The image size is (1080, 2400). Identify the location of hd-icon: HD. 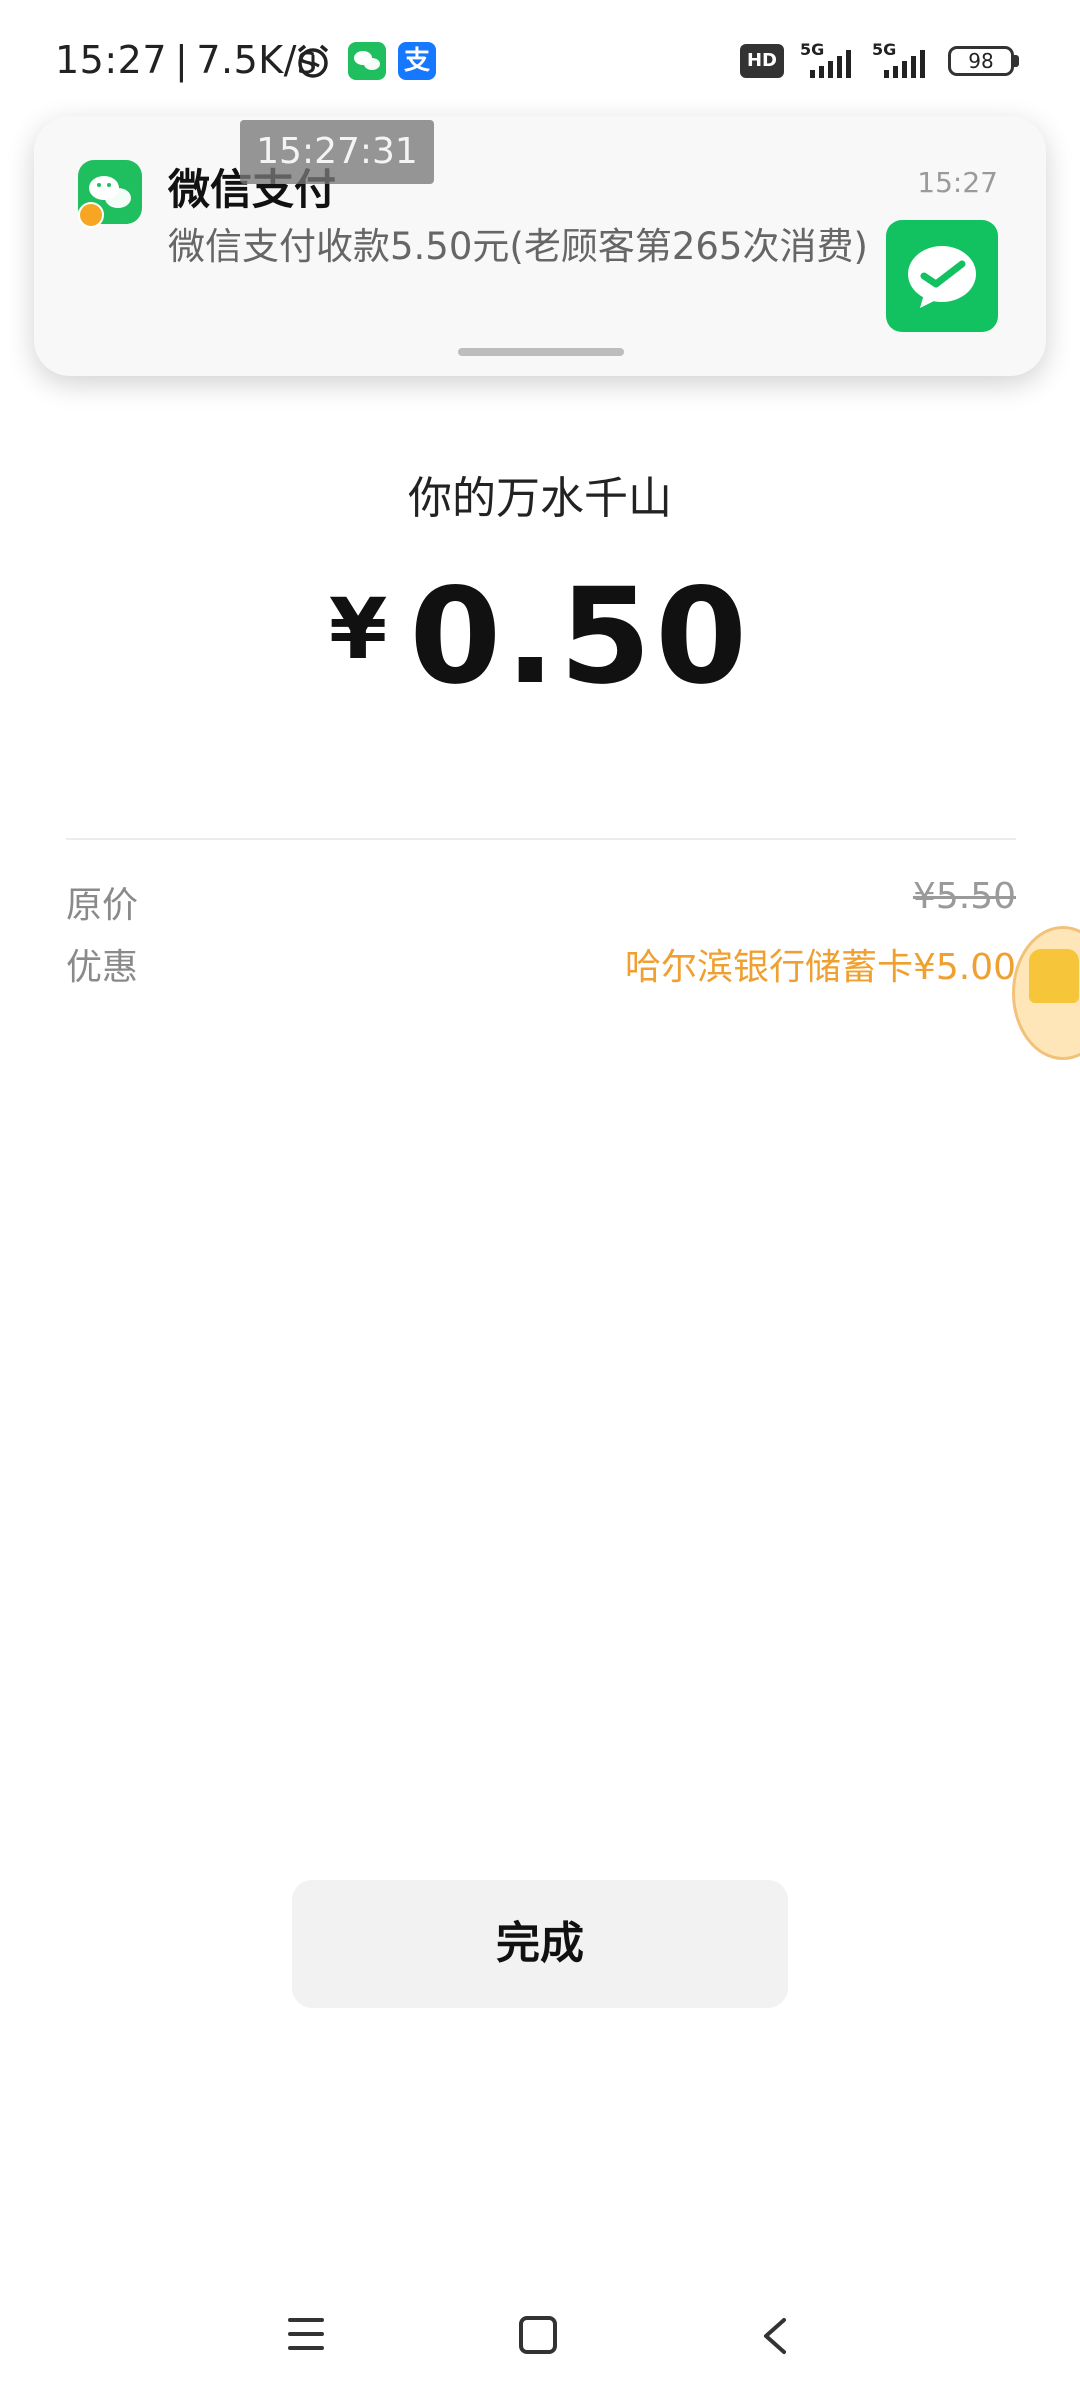
(762, 61).